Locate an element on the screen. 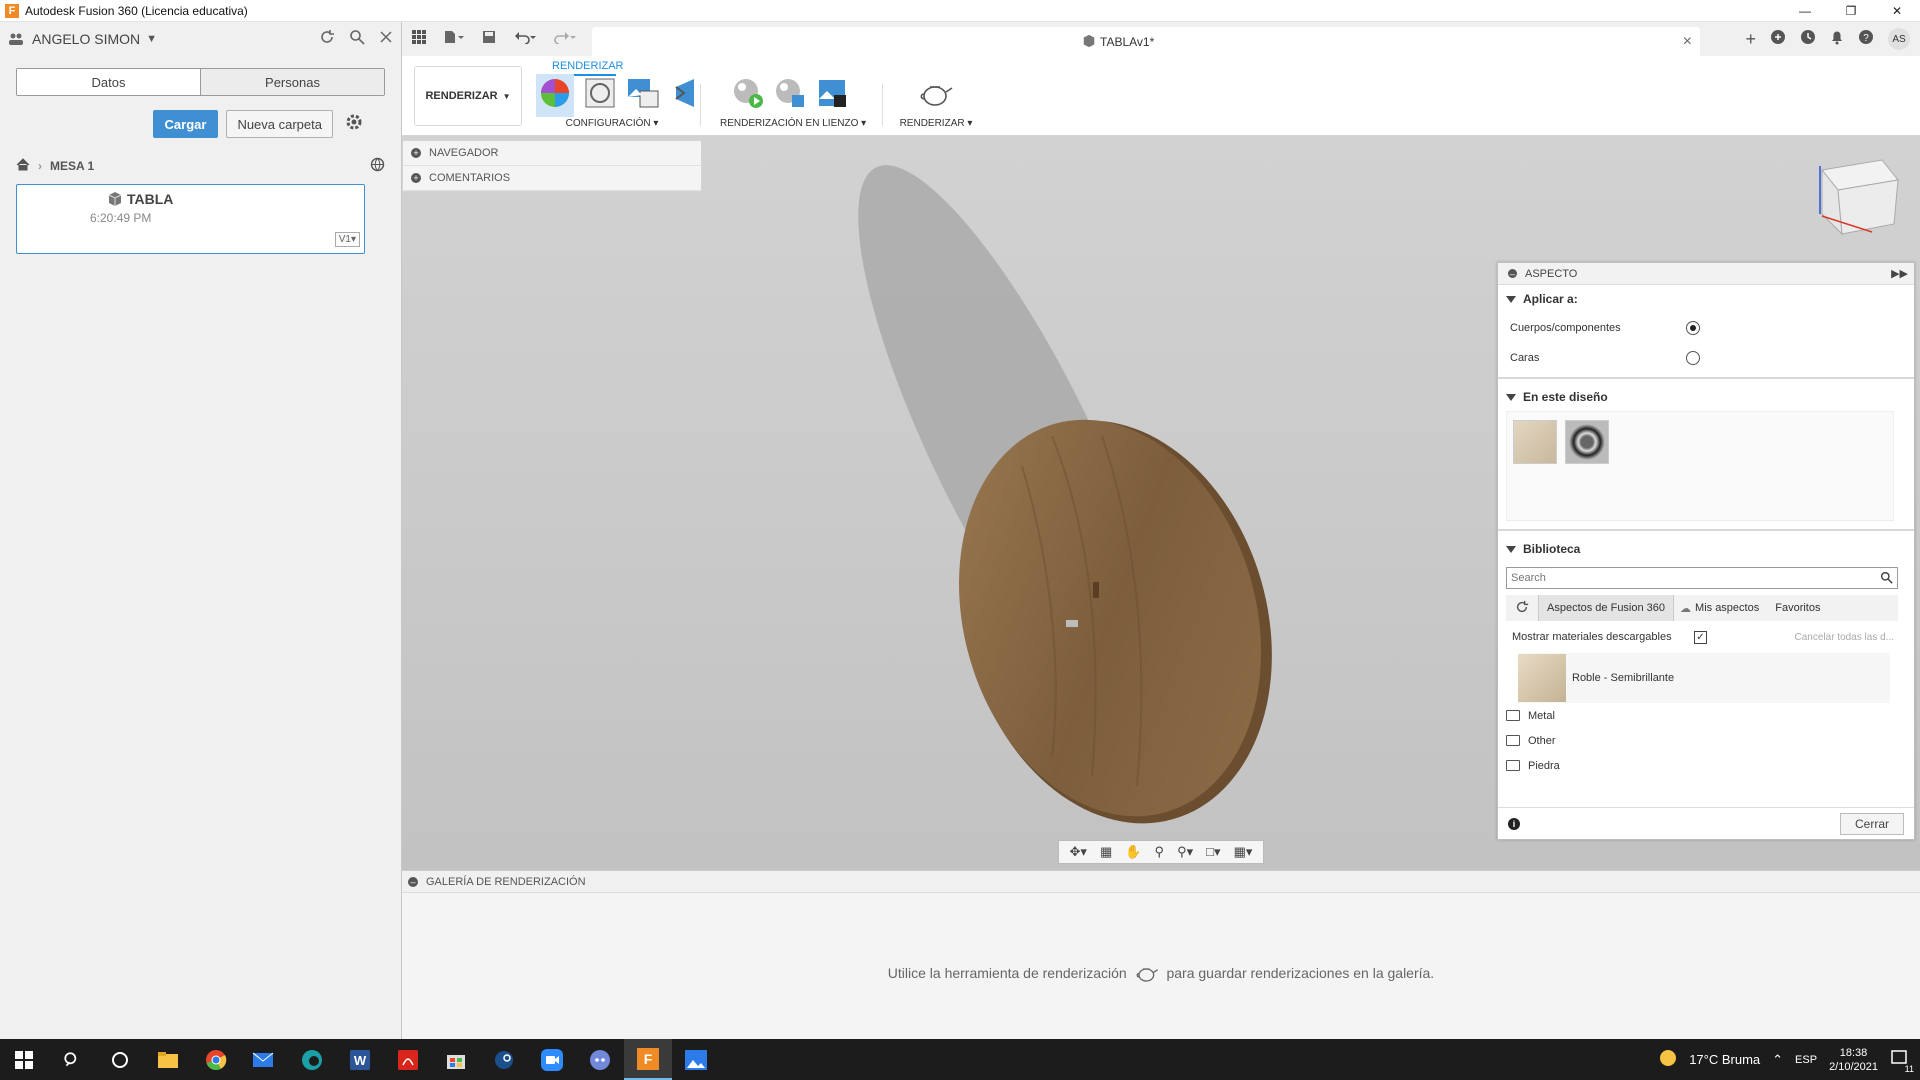  discord-icon is located at coordinates (600, 1059).